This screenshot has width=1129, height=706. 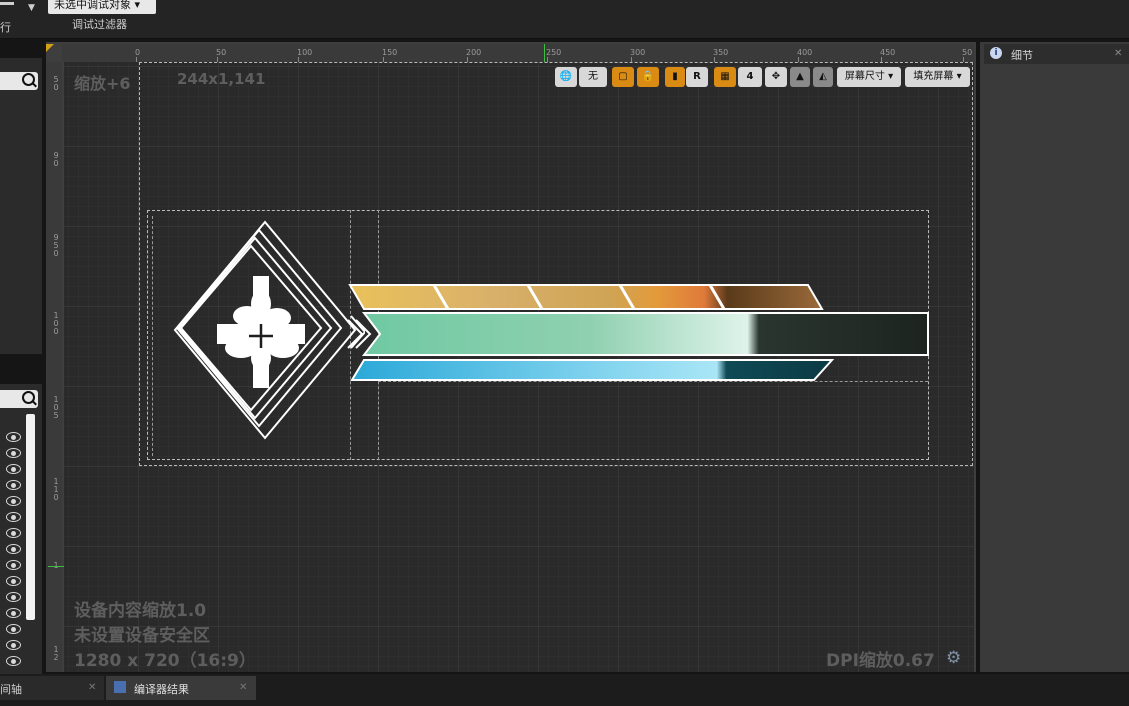 I want to click on dpi-scale-label: DPI缩放0.67, so click(x=880, y=661).